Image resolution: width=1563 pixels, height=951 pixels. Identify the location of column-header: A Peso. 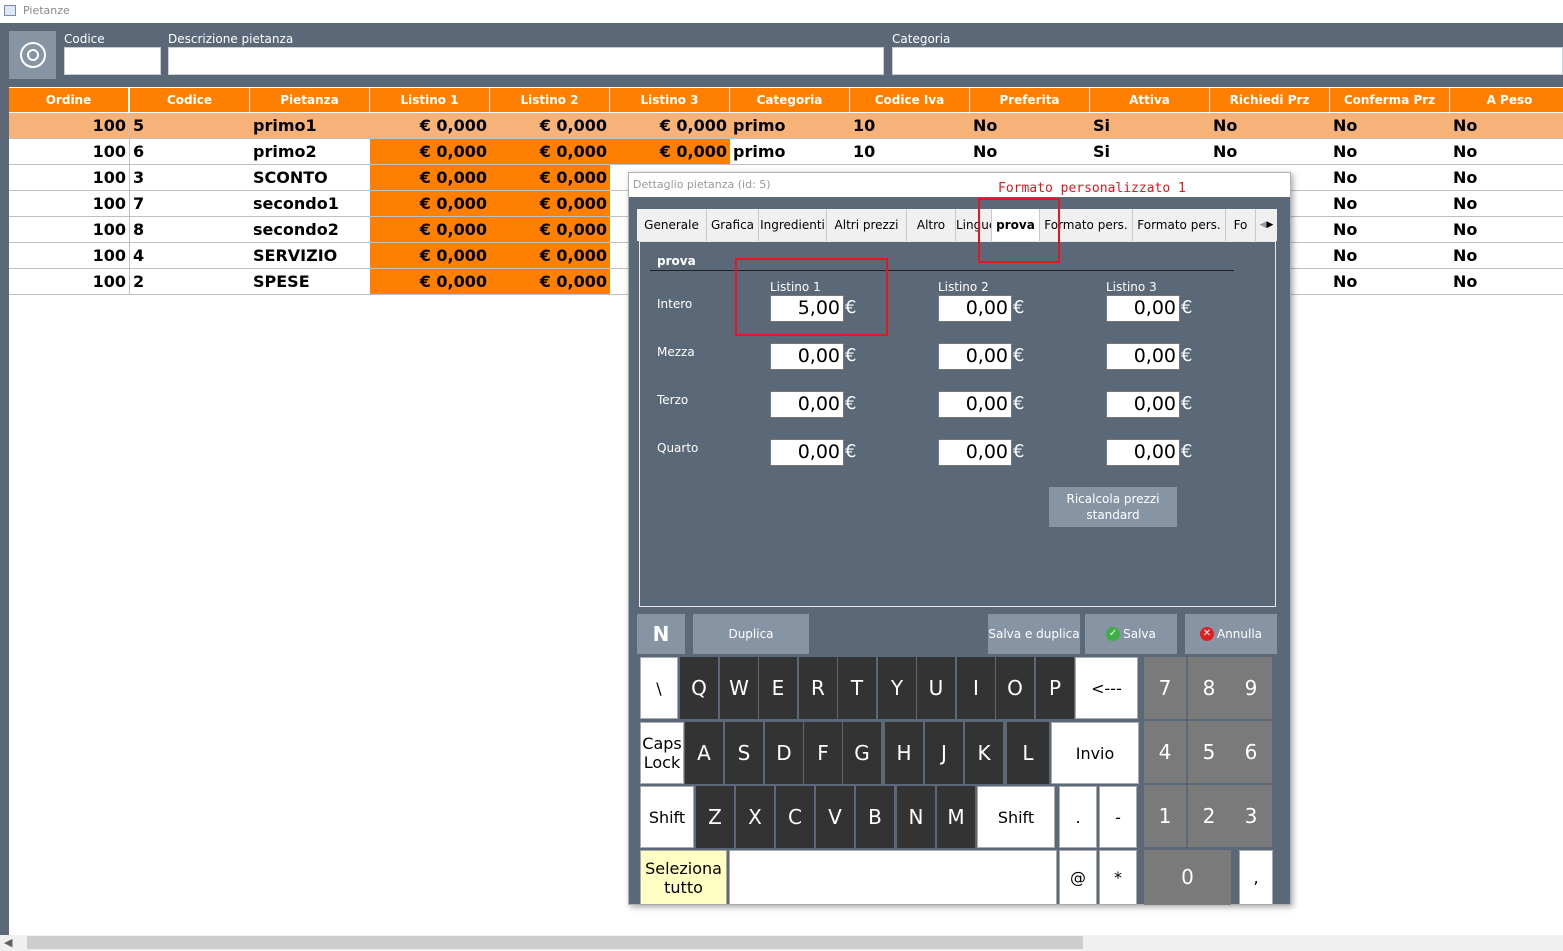
(1506, 100).